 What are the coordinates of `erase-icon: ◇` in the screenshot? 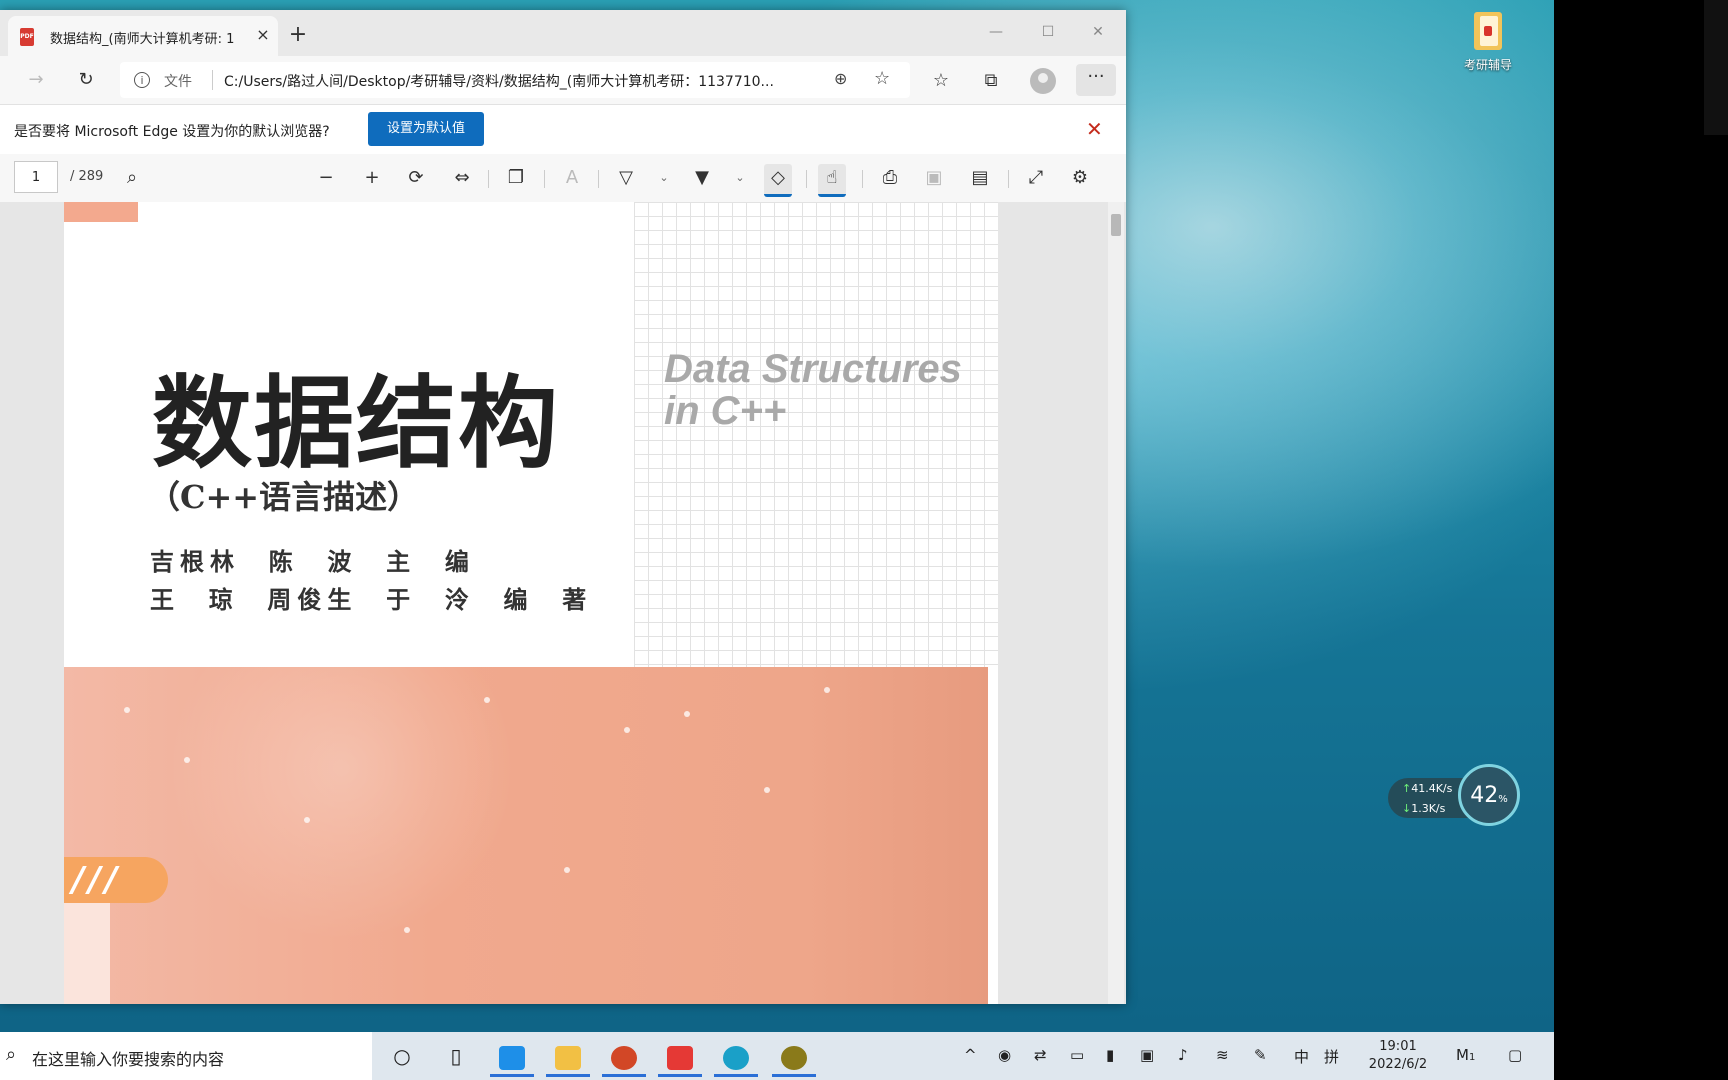 It's located at (778, 180).